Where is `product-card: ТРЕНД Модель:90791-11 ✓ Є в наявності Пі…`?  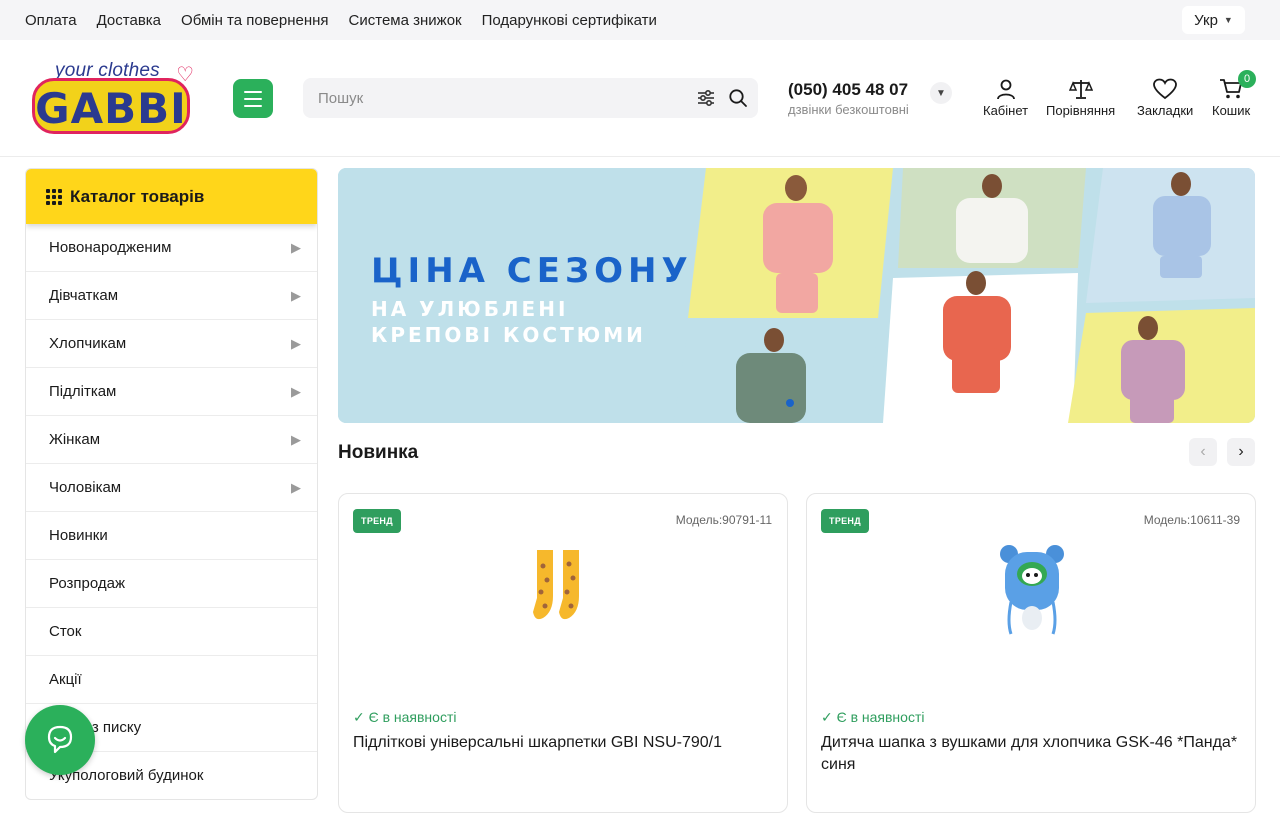 product-card: ТРЕНД Модель:90791-11 ✓ Є в наявності Пі… is located at coordinates (563, 653).